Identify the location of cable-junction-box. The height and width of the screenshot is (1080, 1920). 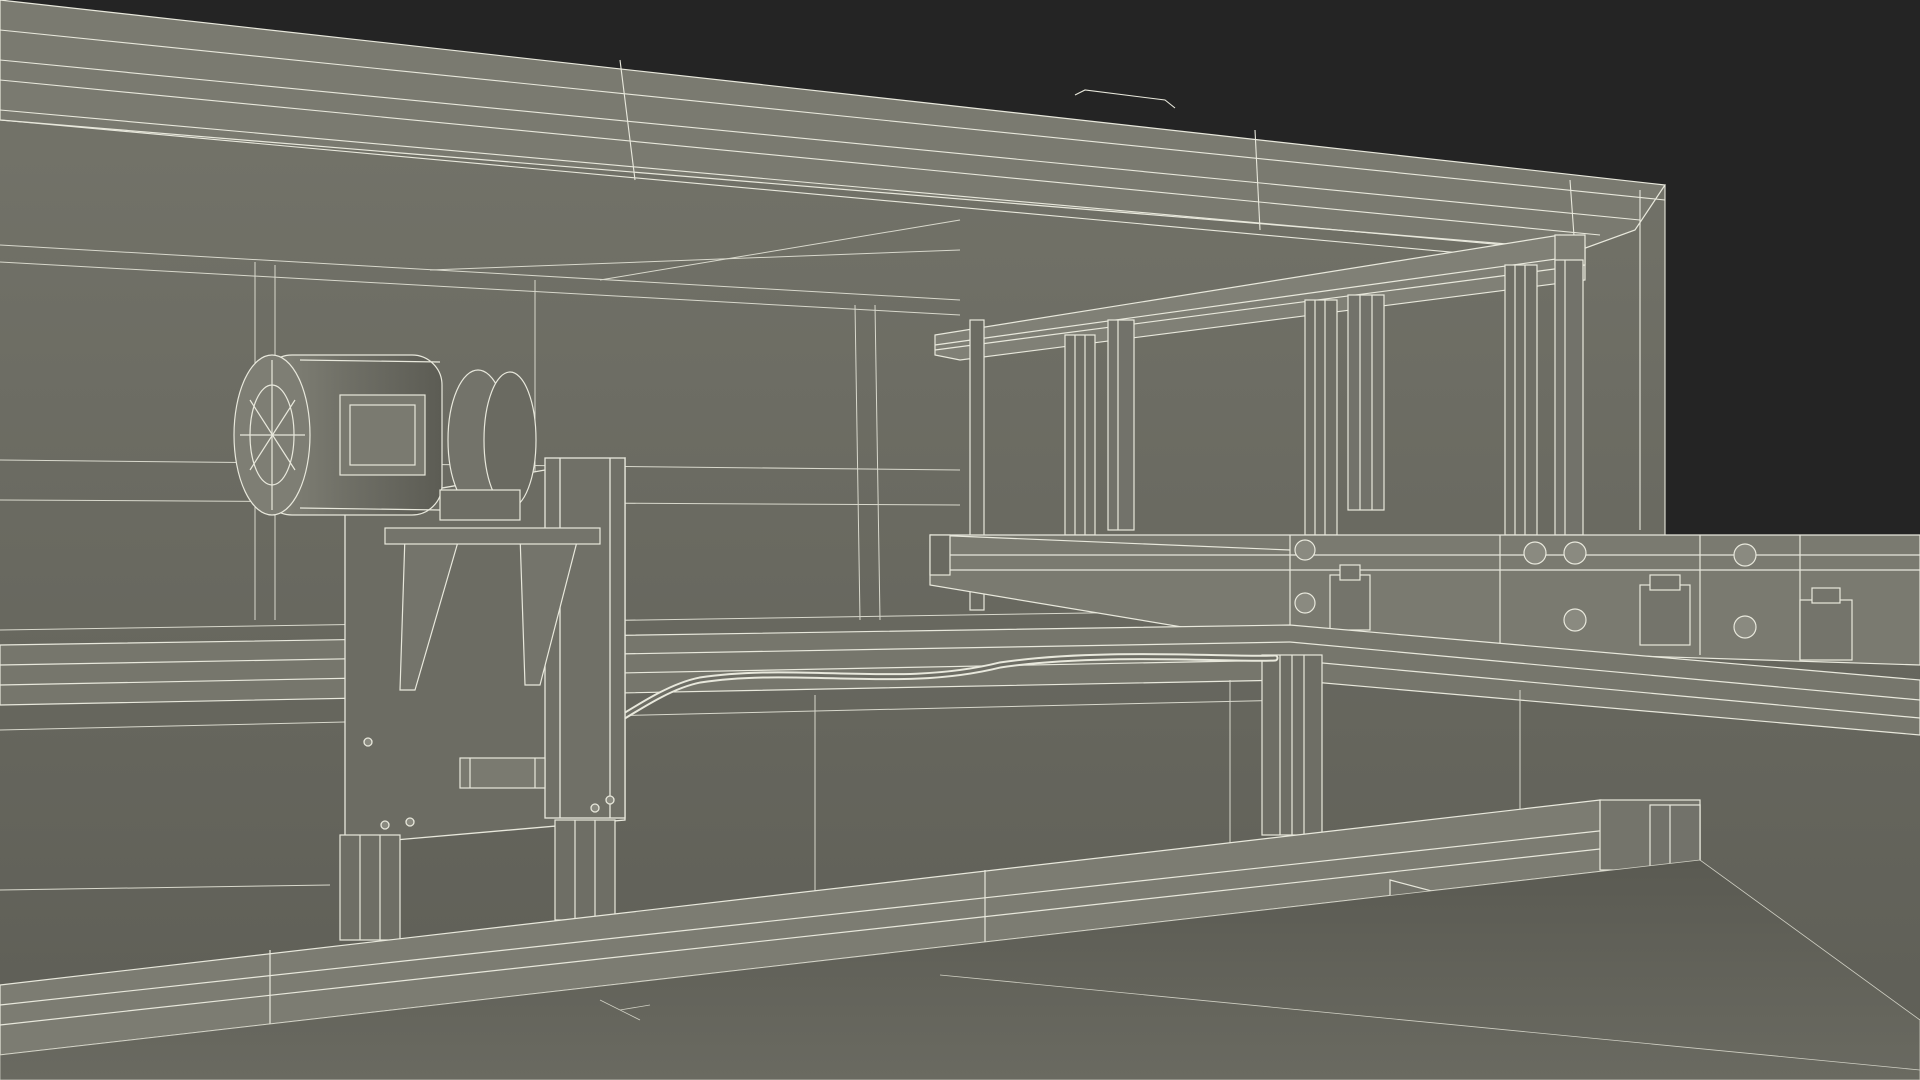
(502, 773).